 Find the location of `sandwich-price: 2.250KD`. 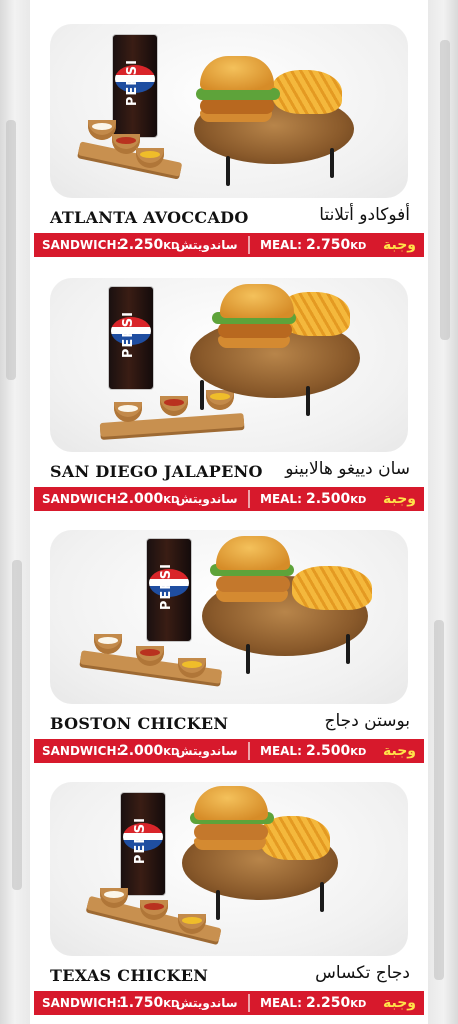

sandwich-price: 2.250KD is located at coordinates (149, 245).